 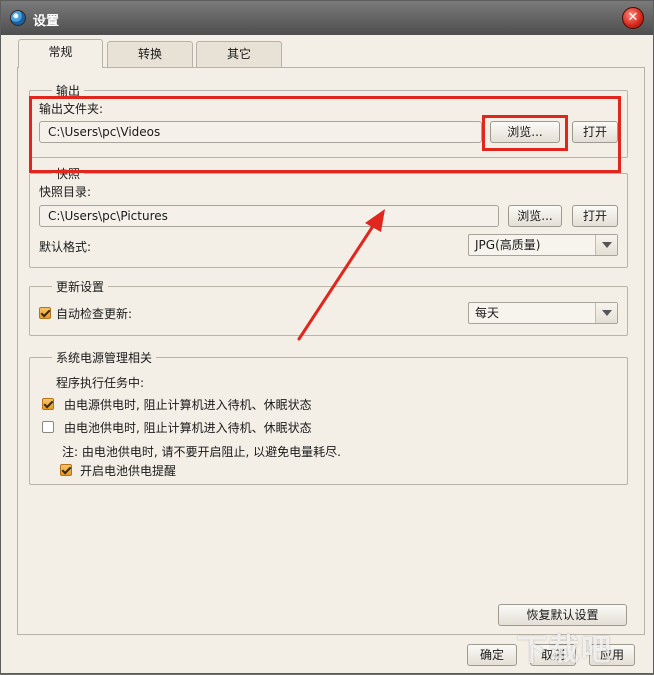 What do you see at coordinates (188, 405) in the screenshot?
I see `ac-power-block-label: 由电源供电时, 阻止计算机进入待机、休眠状态` at bounding box center [188, 405].